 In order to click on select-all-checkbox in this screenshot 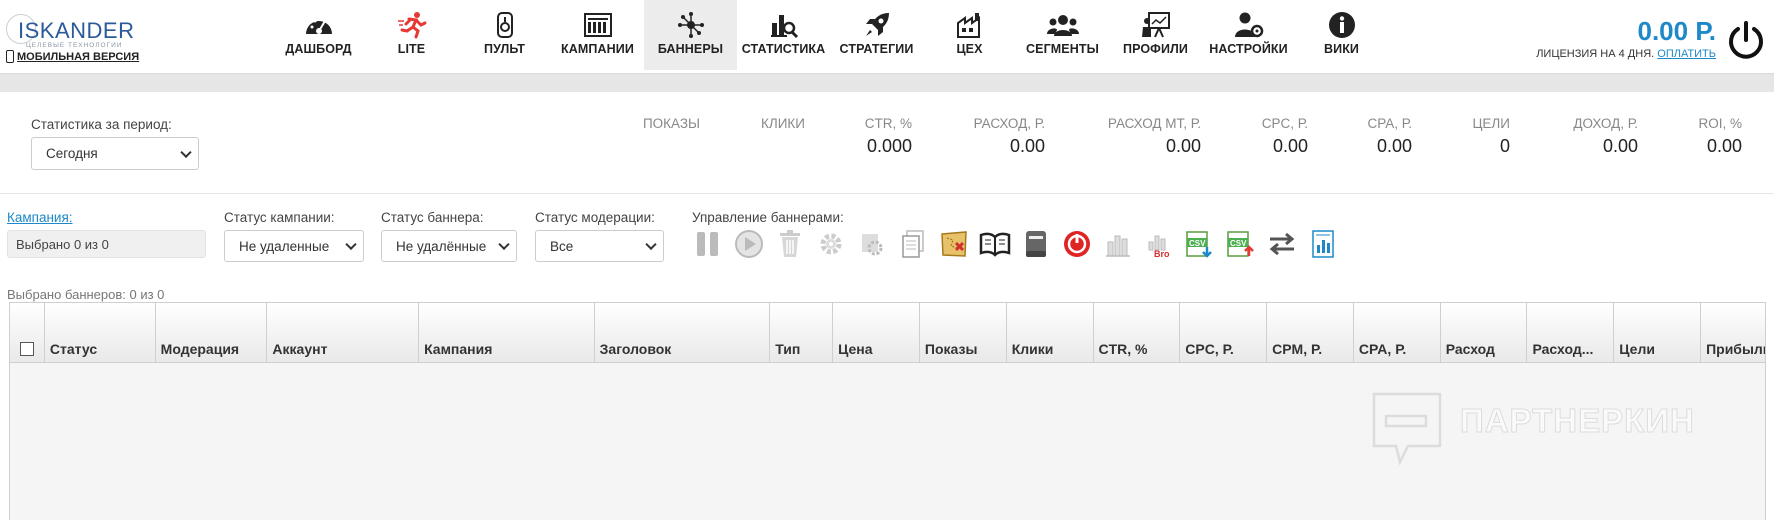, I will do `click(26, 349)`.